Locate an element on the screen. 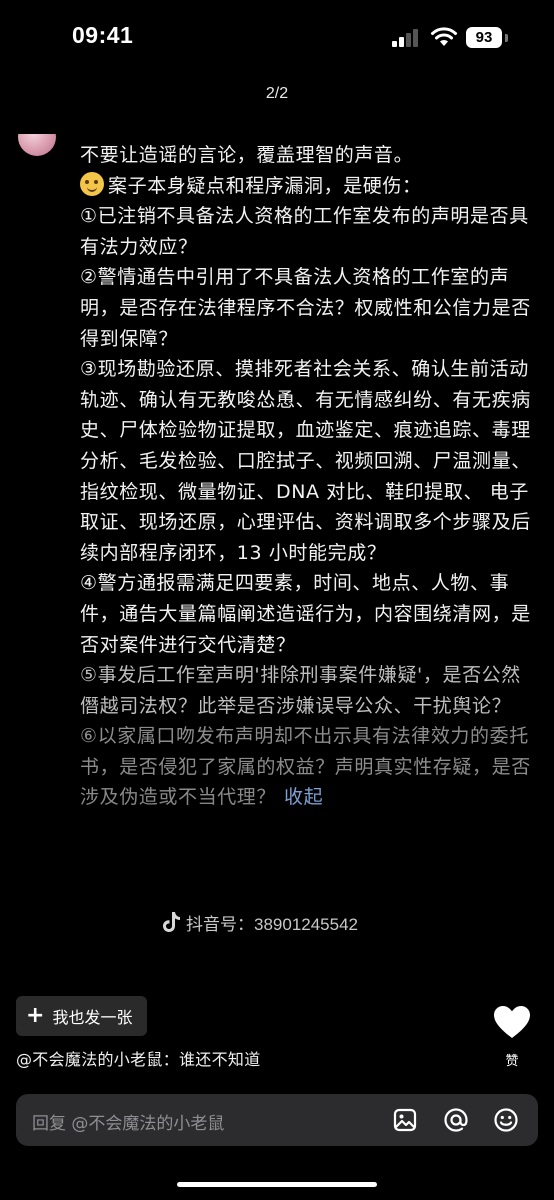 This screenshot has height=1200, width=554. comment-line: 案子本身疑点和程序漏洞，是硬伤： is located at coordinates (310, 186).